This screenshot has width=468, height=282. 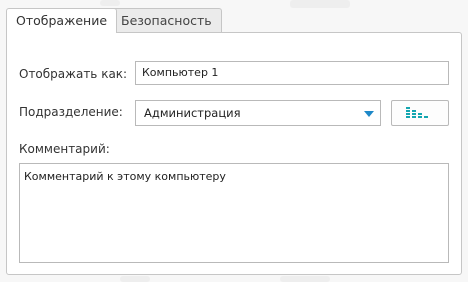 I want to click on comment-label: Комментарий:, so click(x=64, y=149).